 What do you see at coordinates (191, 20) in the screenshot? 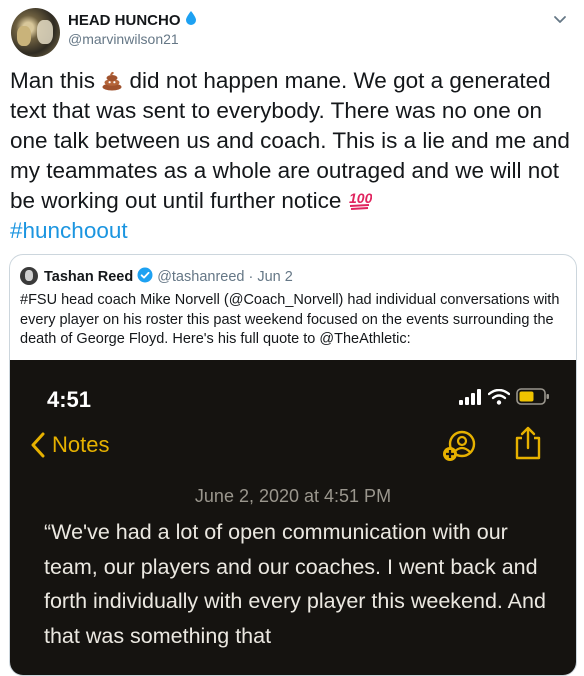
I see `water-drop-icon` at bounding box center [191, 20].